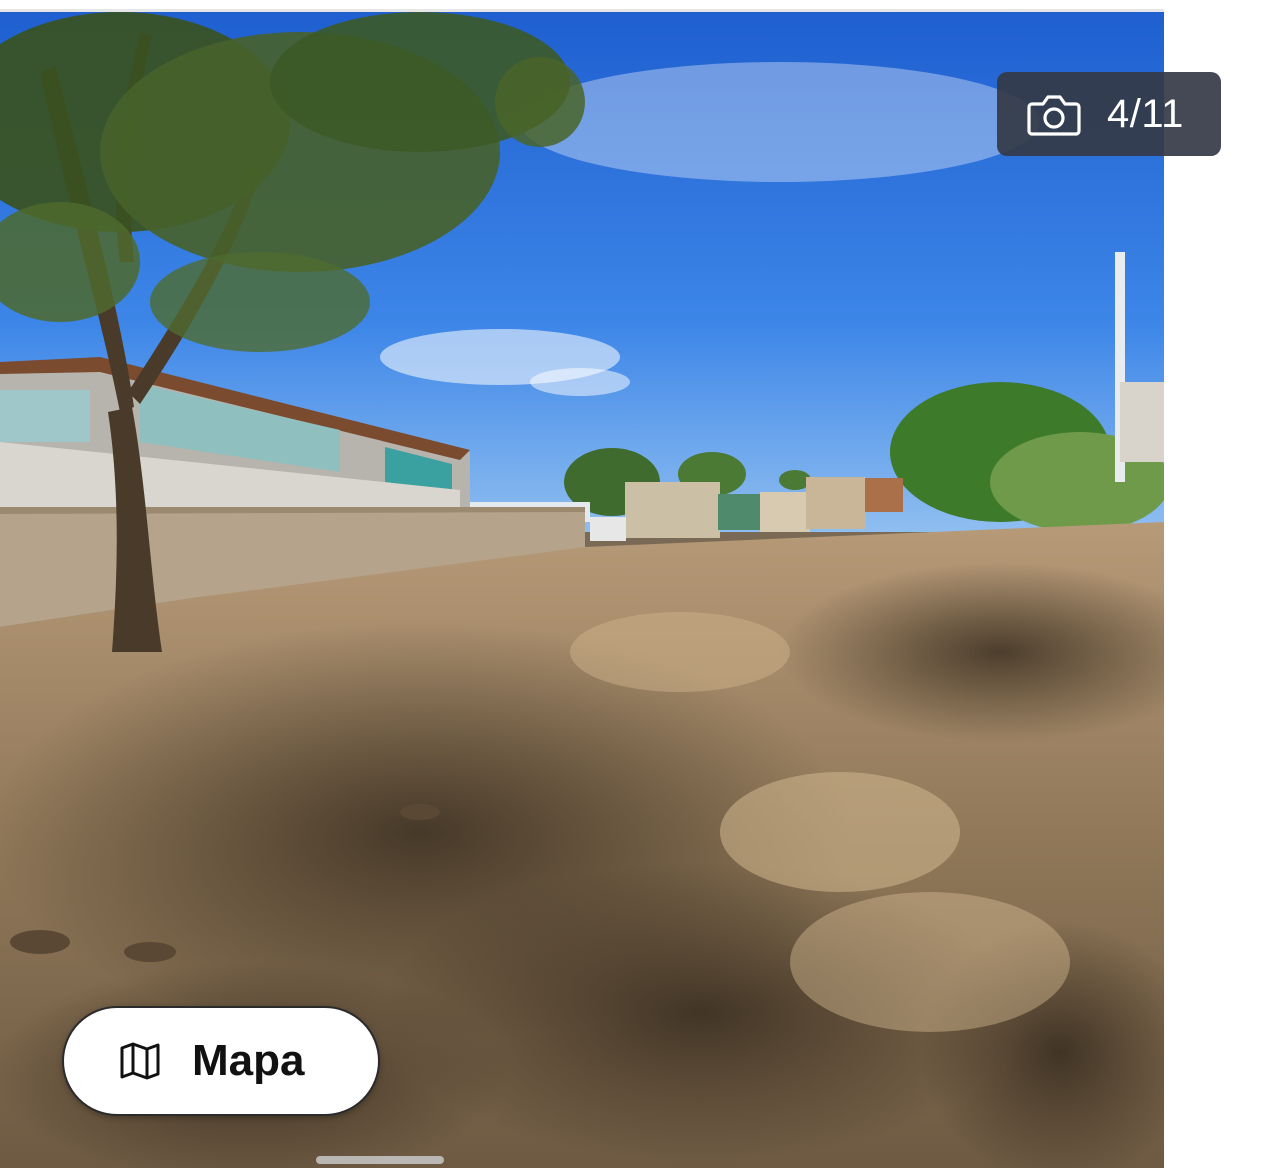 The height and width of the screenshot is (1168, 1280). What do you see at coordinates (140, 1061) in the screenshot?
I see `map-icon` at bounding box center [140, 1061].